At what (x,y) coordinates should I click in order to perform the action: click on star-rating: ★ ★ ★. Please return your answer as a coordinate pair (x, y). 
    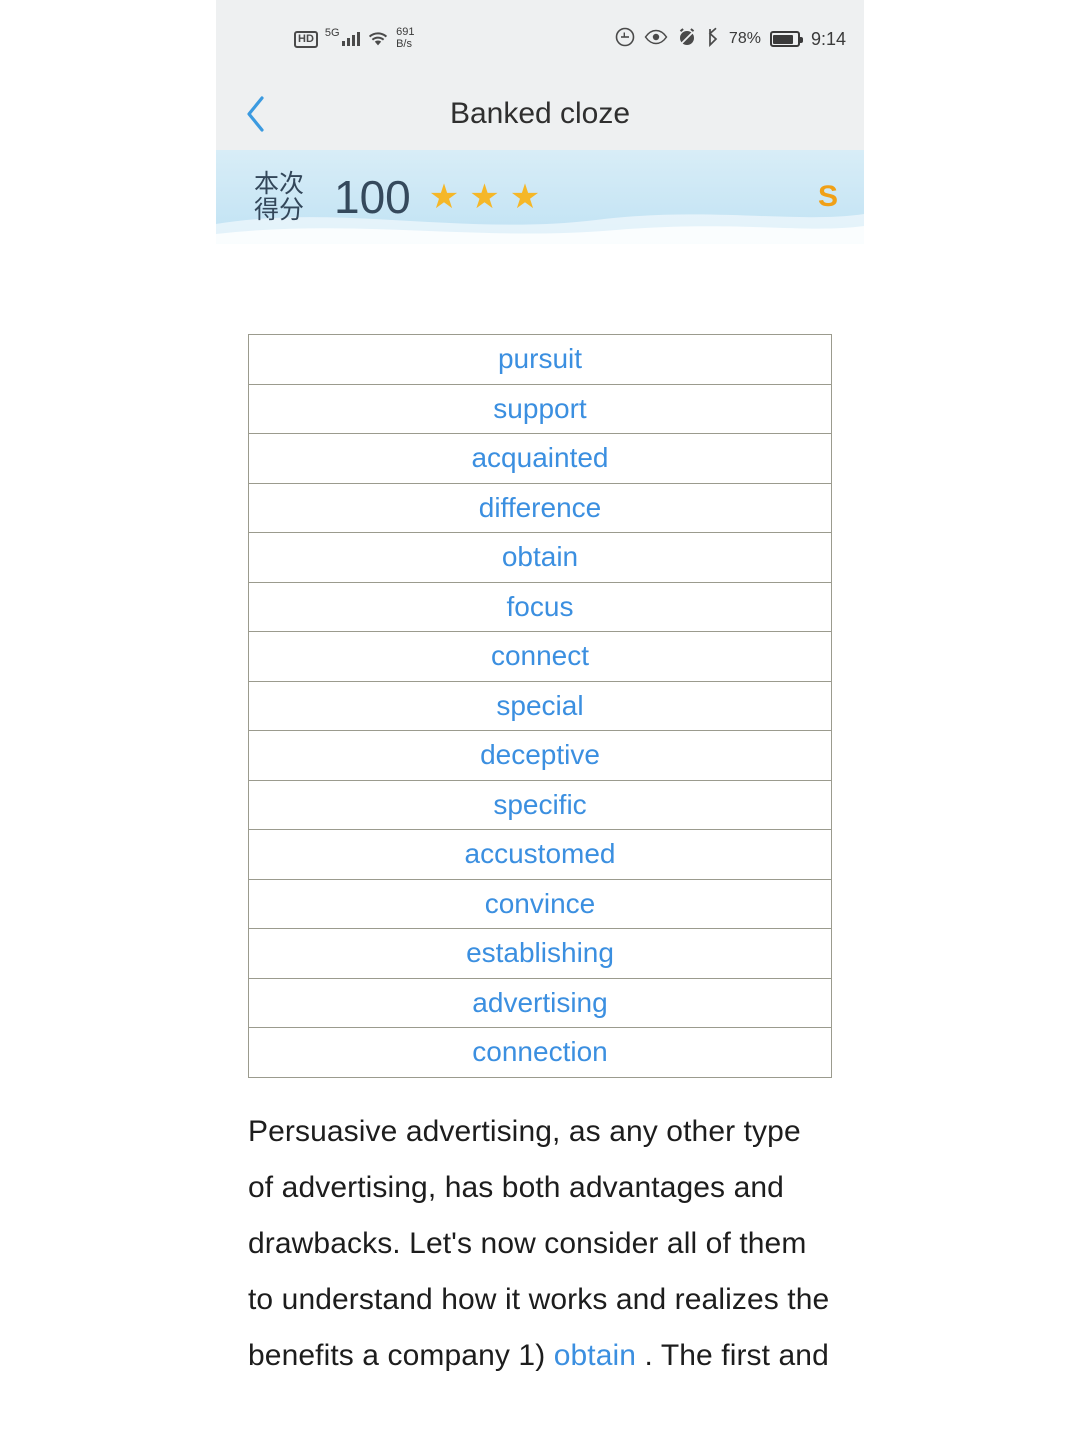
    Looking at the image, I should click on (484, 197).